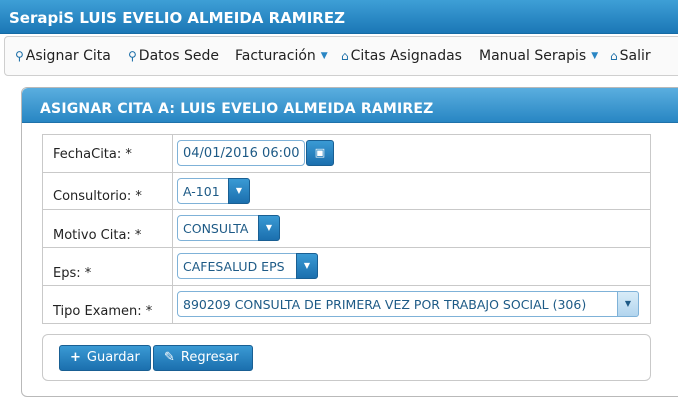 The width and height of the screenshot is (678, 405). I want to click on motivo-field-cell: CONSULTA ▼, so click(411, 228).